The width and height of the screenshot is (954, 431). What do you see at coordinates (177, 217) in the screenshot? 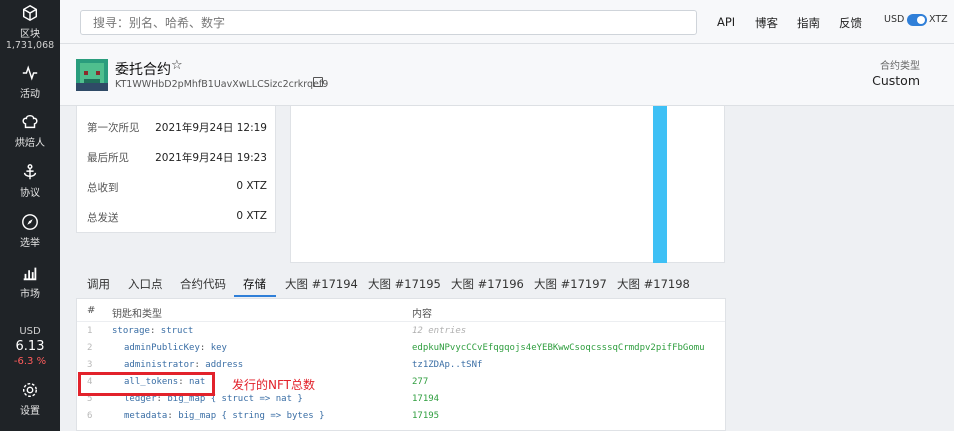
I see `stat-total-sent: 总发送 0 XTZ` at bounding box center [177, 217].